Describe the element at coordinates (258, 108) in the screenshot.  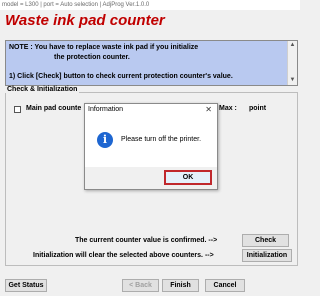
I see `point-label: point` at that location.